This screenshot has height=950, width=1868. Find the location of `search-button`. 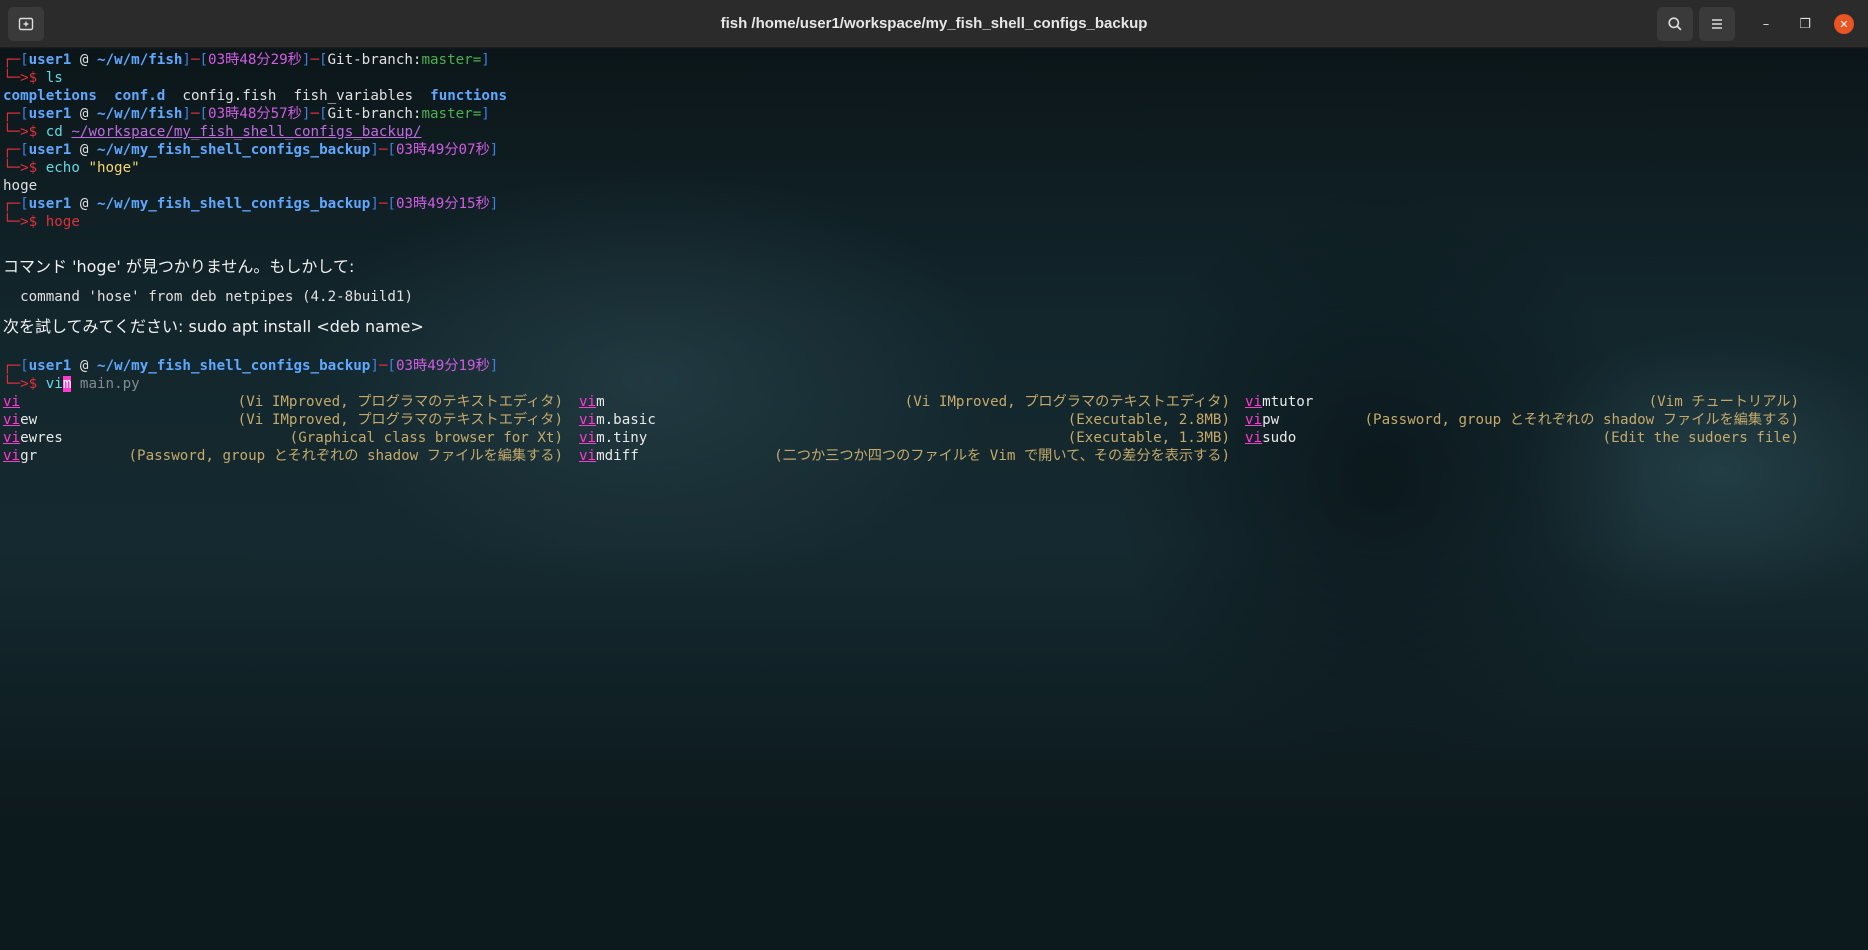

search-button is located at coordinates (1675, 24).